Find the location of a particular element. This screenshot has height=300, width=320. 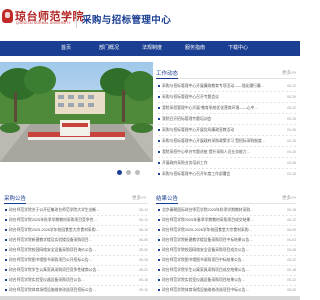

list-item: 北京秦朝国际琼台师范学院2025年秋季学期教材采购… 06-18 is located at coordinates (227, 210).